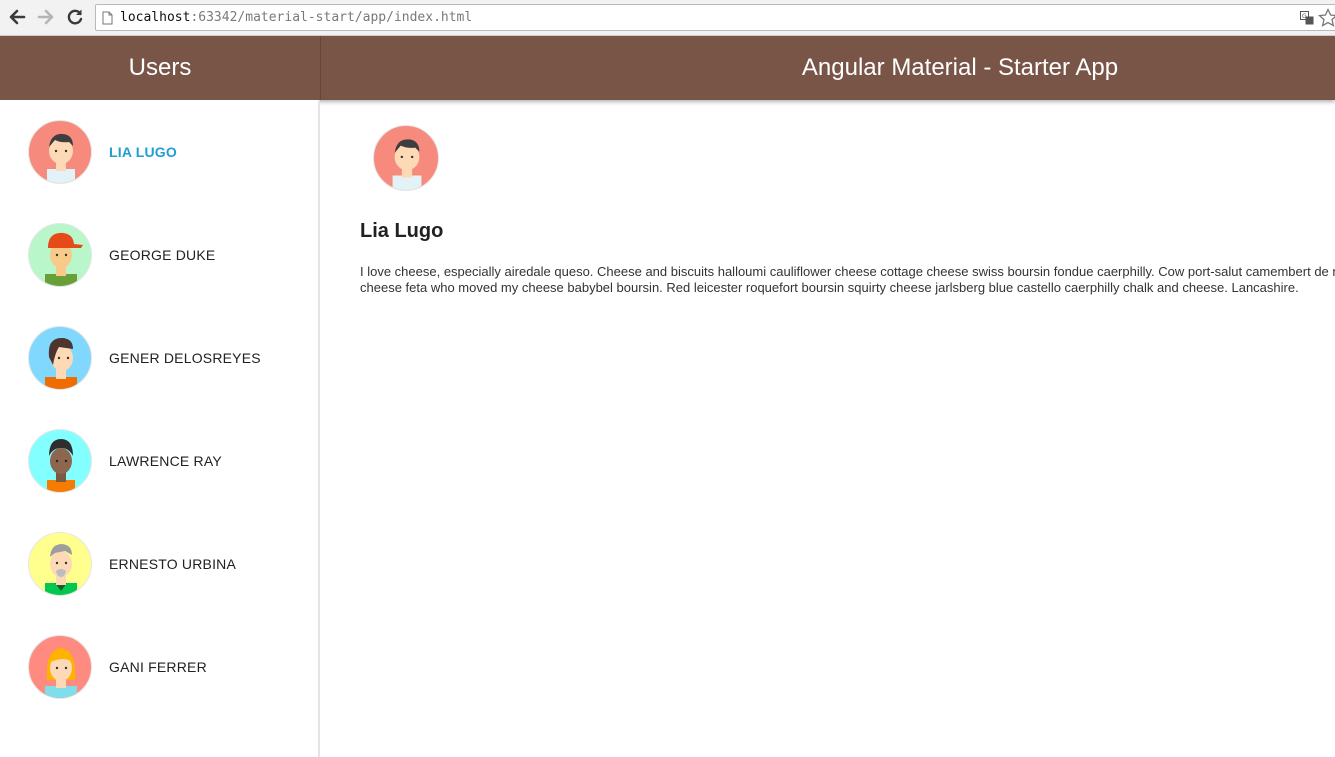 The height and width of the screenshot is (757, 1335). What do you see at coordinates (185, 357) in the screenshot?
I see `user-name: Gener Delosreyes` at bounding box center [185, 357].